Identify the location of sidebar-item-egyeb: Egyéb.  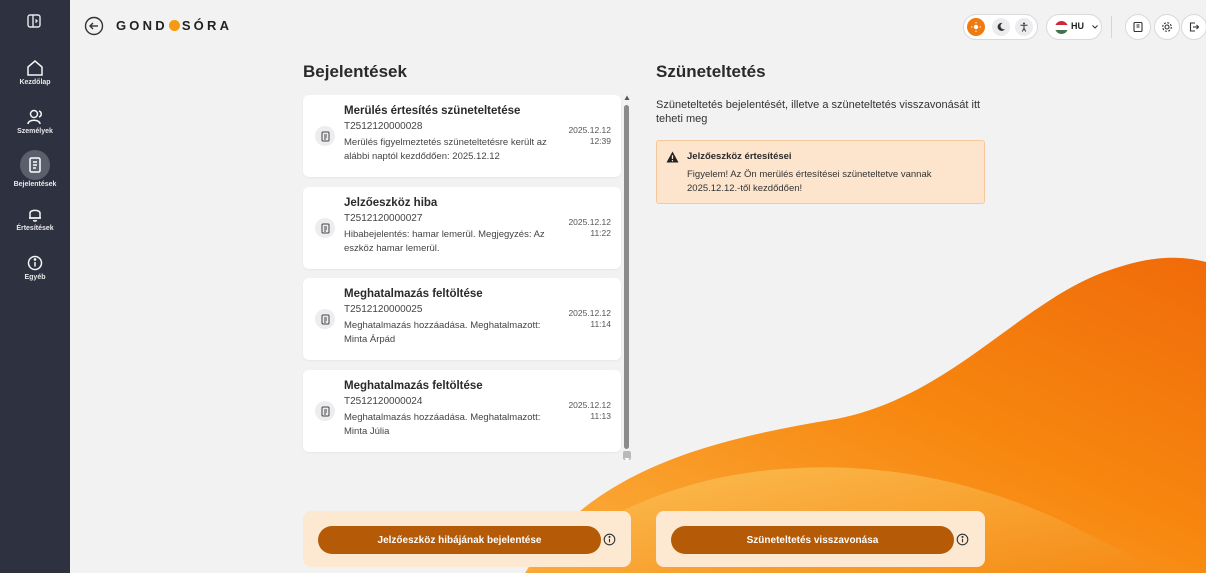
(35, 267).